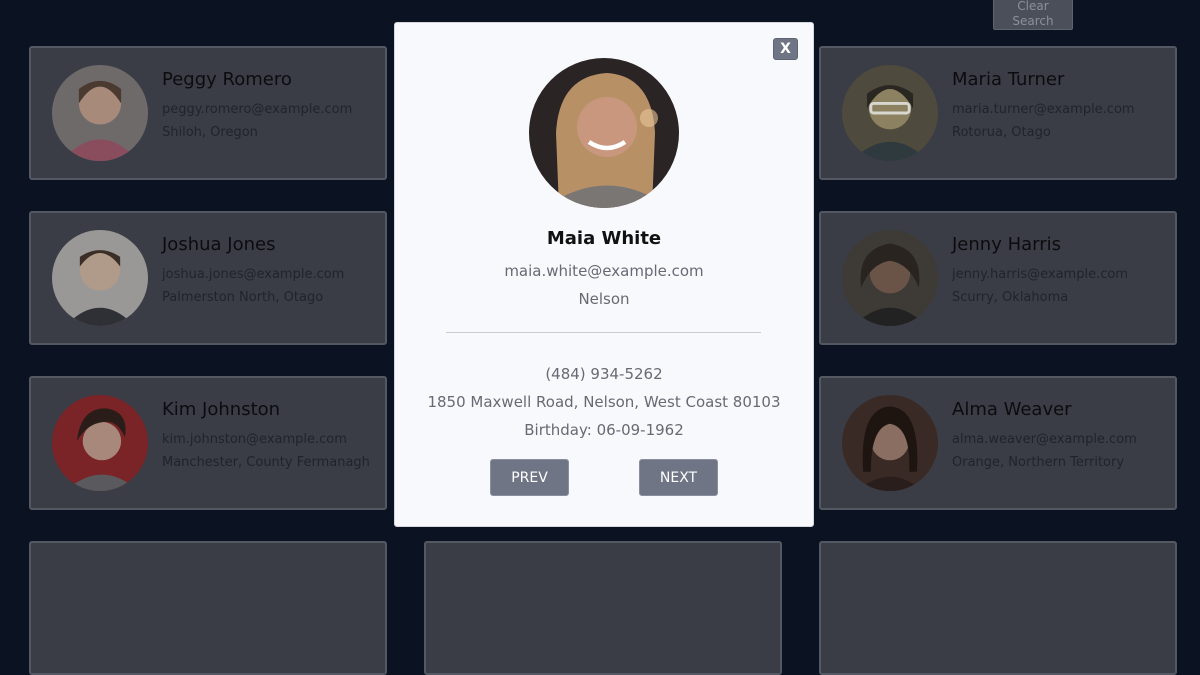 The width and height of the screenshot is (1200, 675). What do you see at coordinates (604, 238) in the screenshot?
I see `modal-employee-name: Maia White` at bounding box center [604, 238].